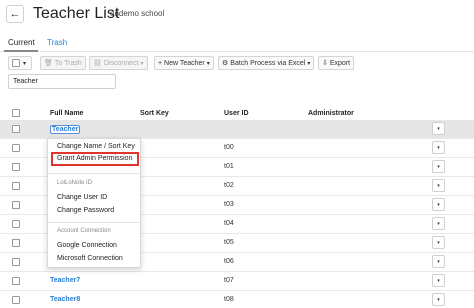 This screenshot has height=308, width=474. I want to click on menu-item-change-name: Change Name / Sort Key, so click(96, 146).